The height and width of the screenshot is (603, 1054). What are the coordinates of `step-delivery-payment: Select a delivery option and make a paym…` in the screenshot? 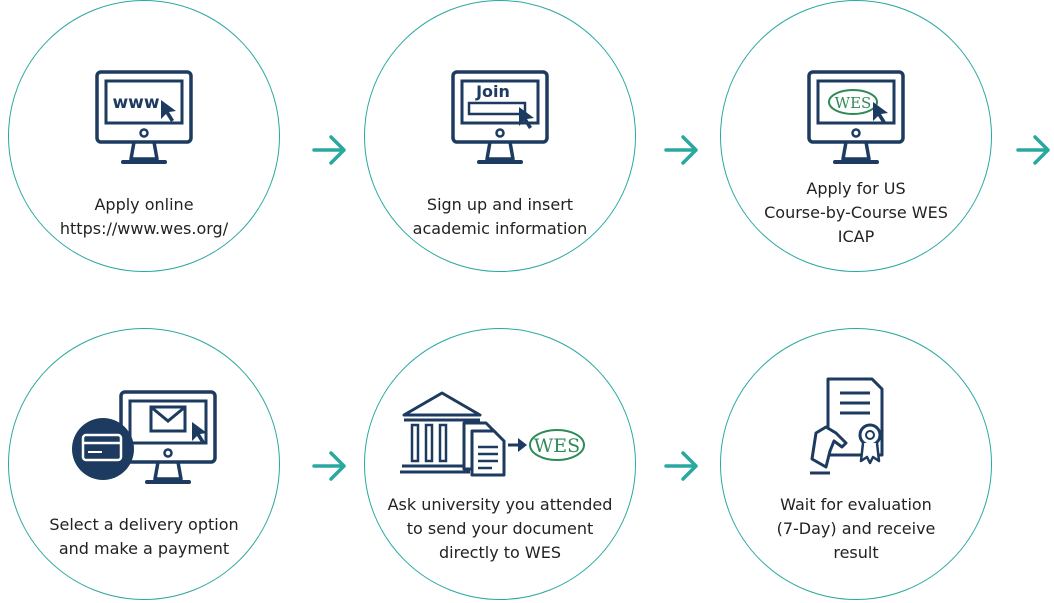 It's located at (144, 464).